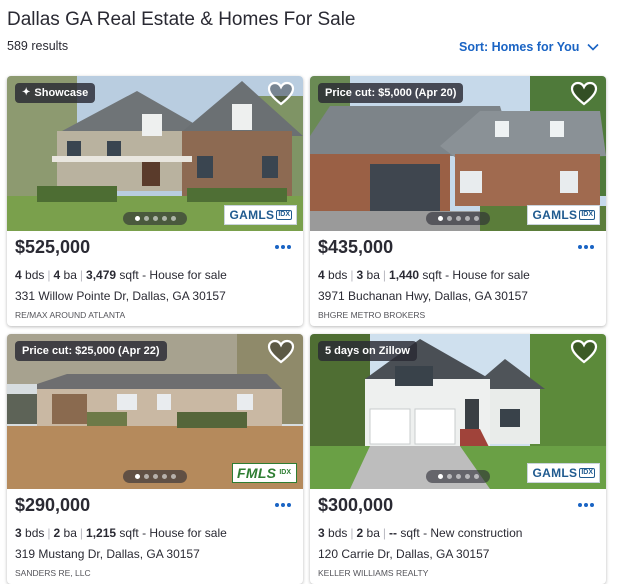 The width and height of the screenshot is (621, 584). I want to click on listing-address: 3971 Buchanan Hwy, Dallas, GA 30157, so click(423, 296).